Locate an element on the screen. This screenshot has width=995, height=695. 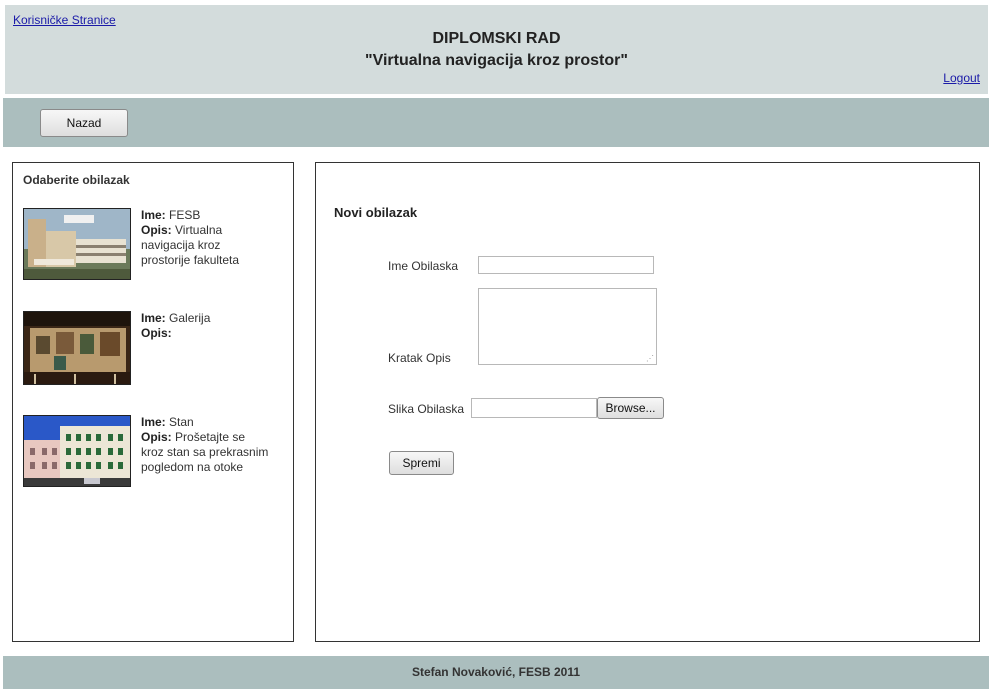
back-button: Nazad is located at coordinates (84, 123).